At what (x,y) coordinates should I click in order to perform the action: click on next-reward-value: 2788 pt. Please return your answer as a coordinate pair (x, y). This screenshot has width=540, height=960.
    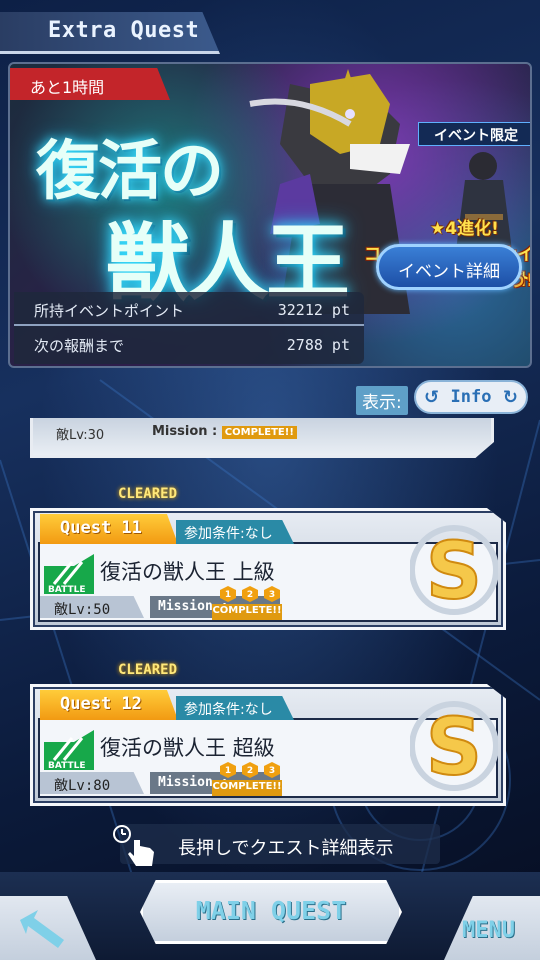
    Looking at the image, I should click on (318, 345).